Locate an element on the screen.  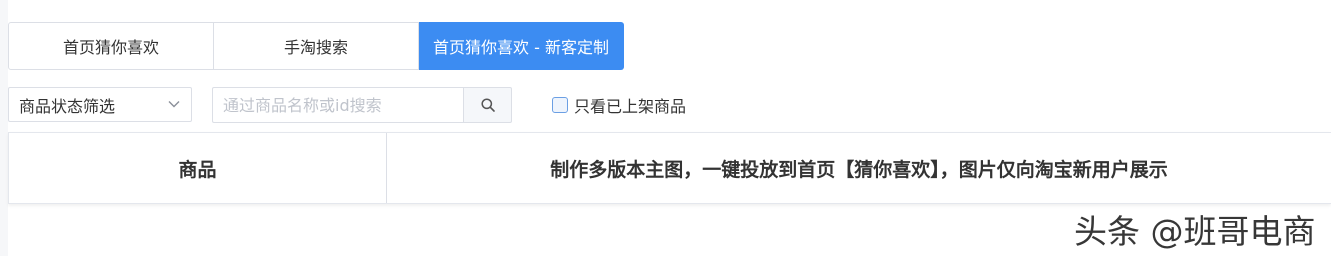
search-input is located at coordinates (337, 105).